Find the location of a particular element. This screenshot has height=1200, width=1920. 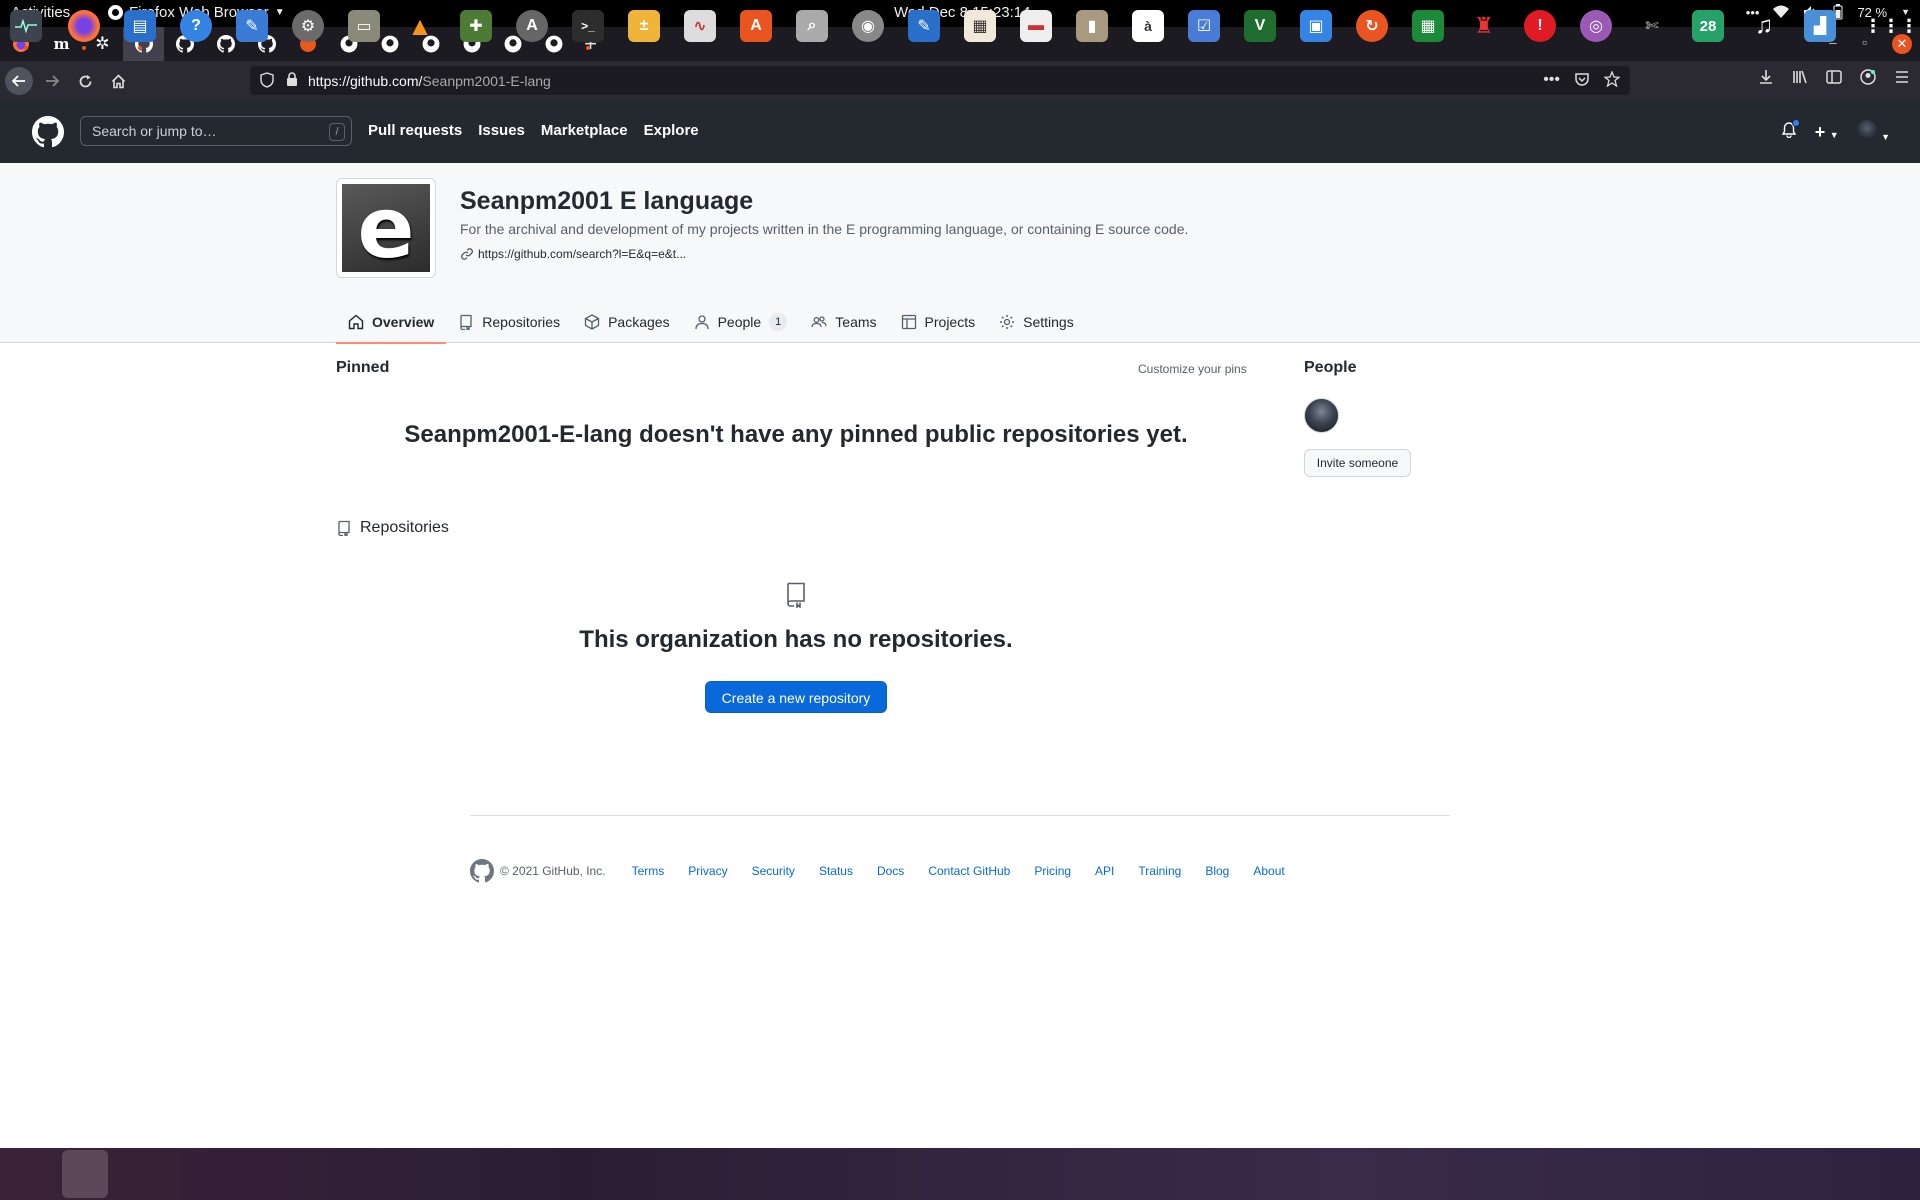

footer-link-api: API is located at coordinates (1104, 871).